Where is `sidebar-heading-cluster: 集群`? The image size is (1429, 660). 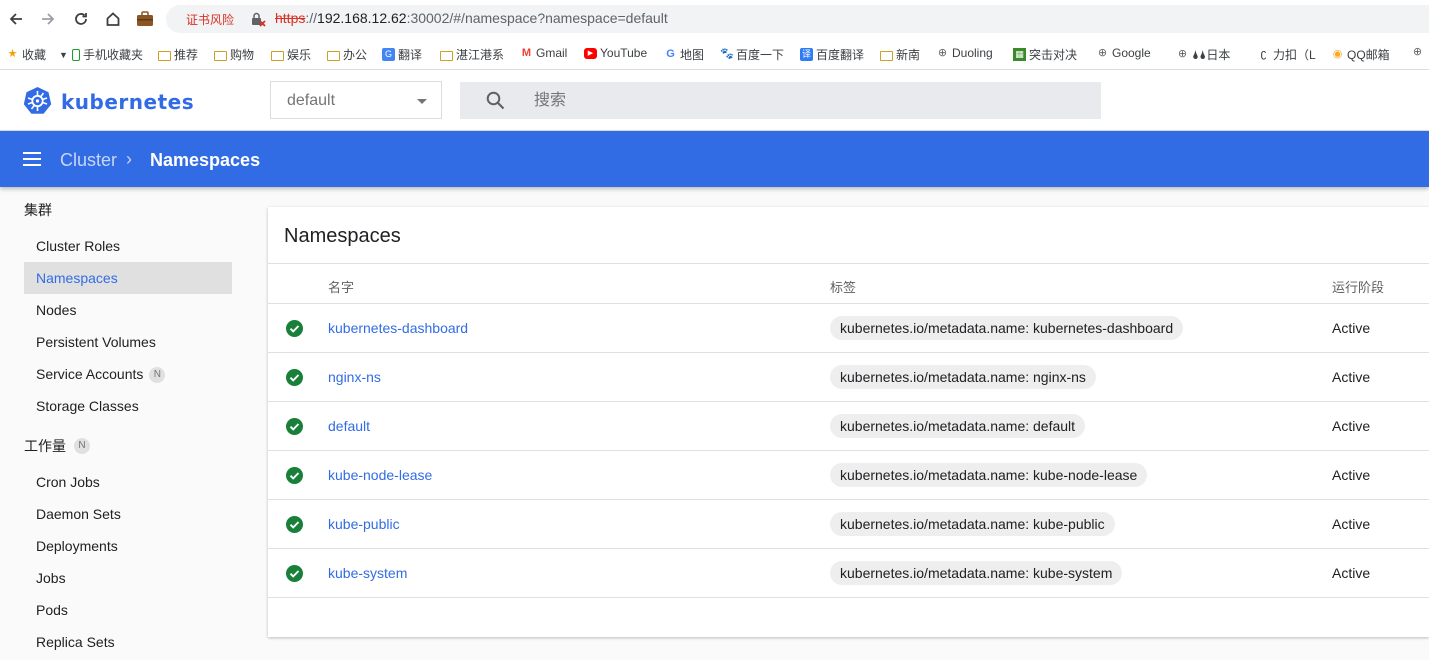
sidebar-heading-cluster: 集群 is located at coordinates (38, 210).